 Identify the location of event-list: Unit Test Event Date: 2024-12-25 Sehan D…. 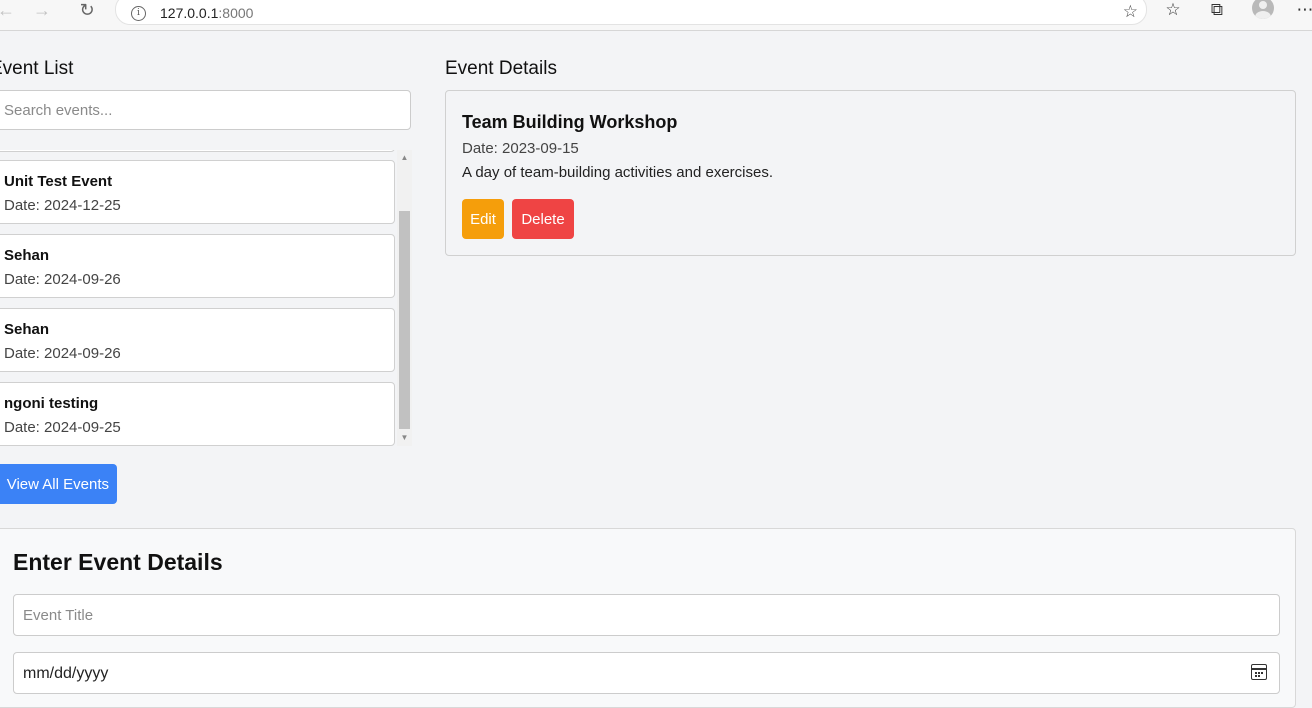
(206, 298).